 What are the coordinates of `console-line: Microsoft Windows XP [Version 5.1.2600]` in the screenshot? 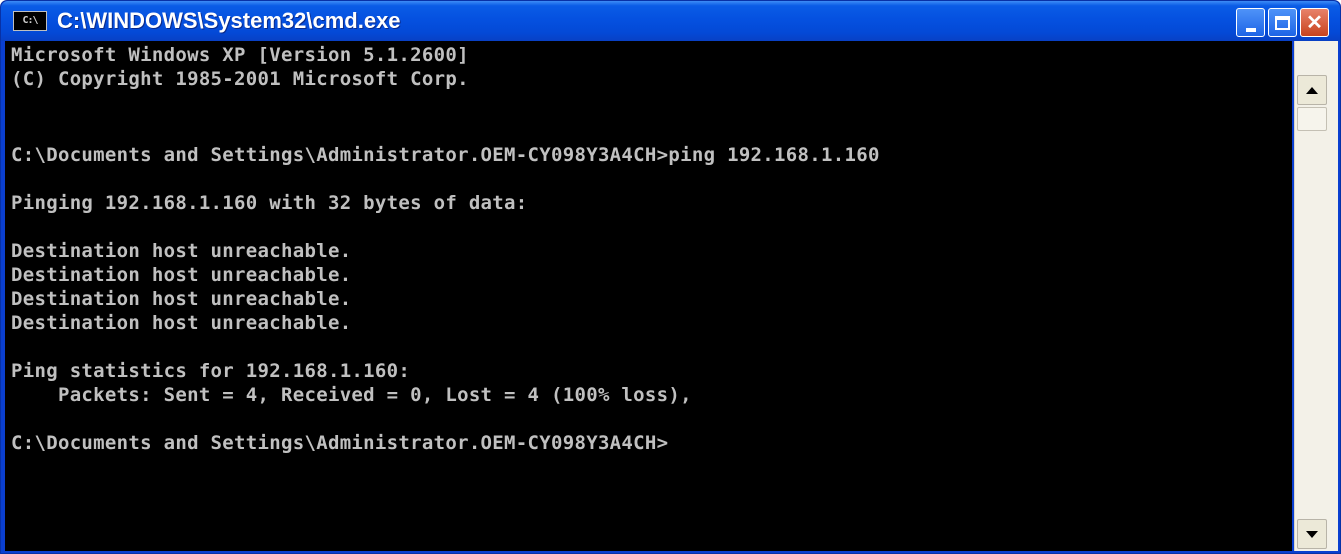 It's located at (240, 55).